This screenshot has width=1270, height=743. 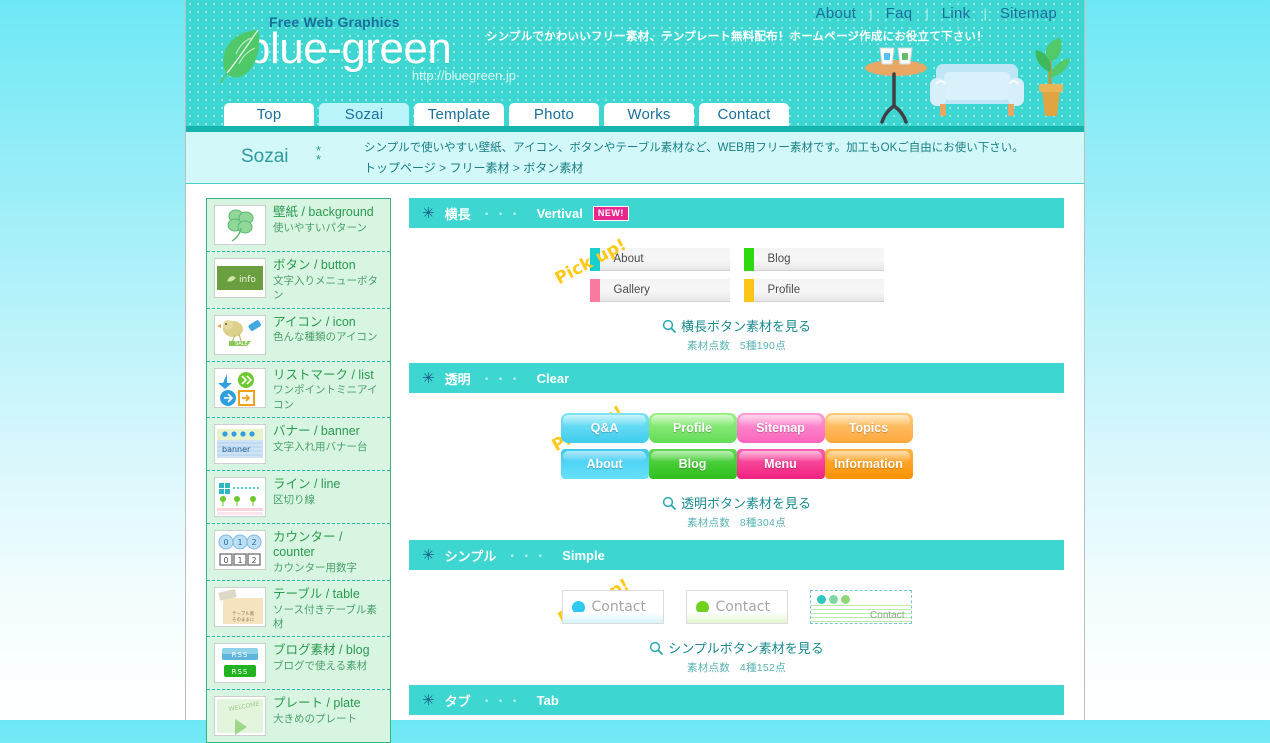 What do you see at coordinates (1028, 13) in the screenshot?
I see `top-link-sitemap: Sitemap` at bounding box center [1028, 13].